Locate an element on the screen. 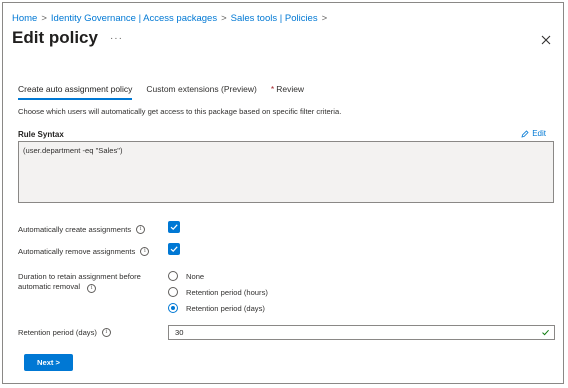 This screenshot has height=388, width=568. radio-option-none: None is located at coordinates (218, 276).